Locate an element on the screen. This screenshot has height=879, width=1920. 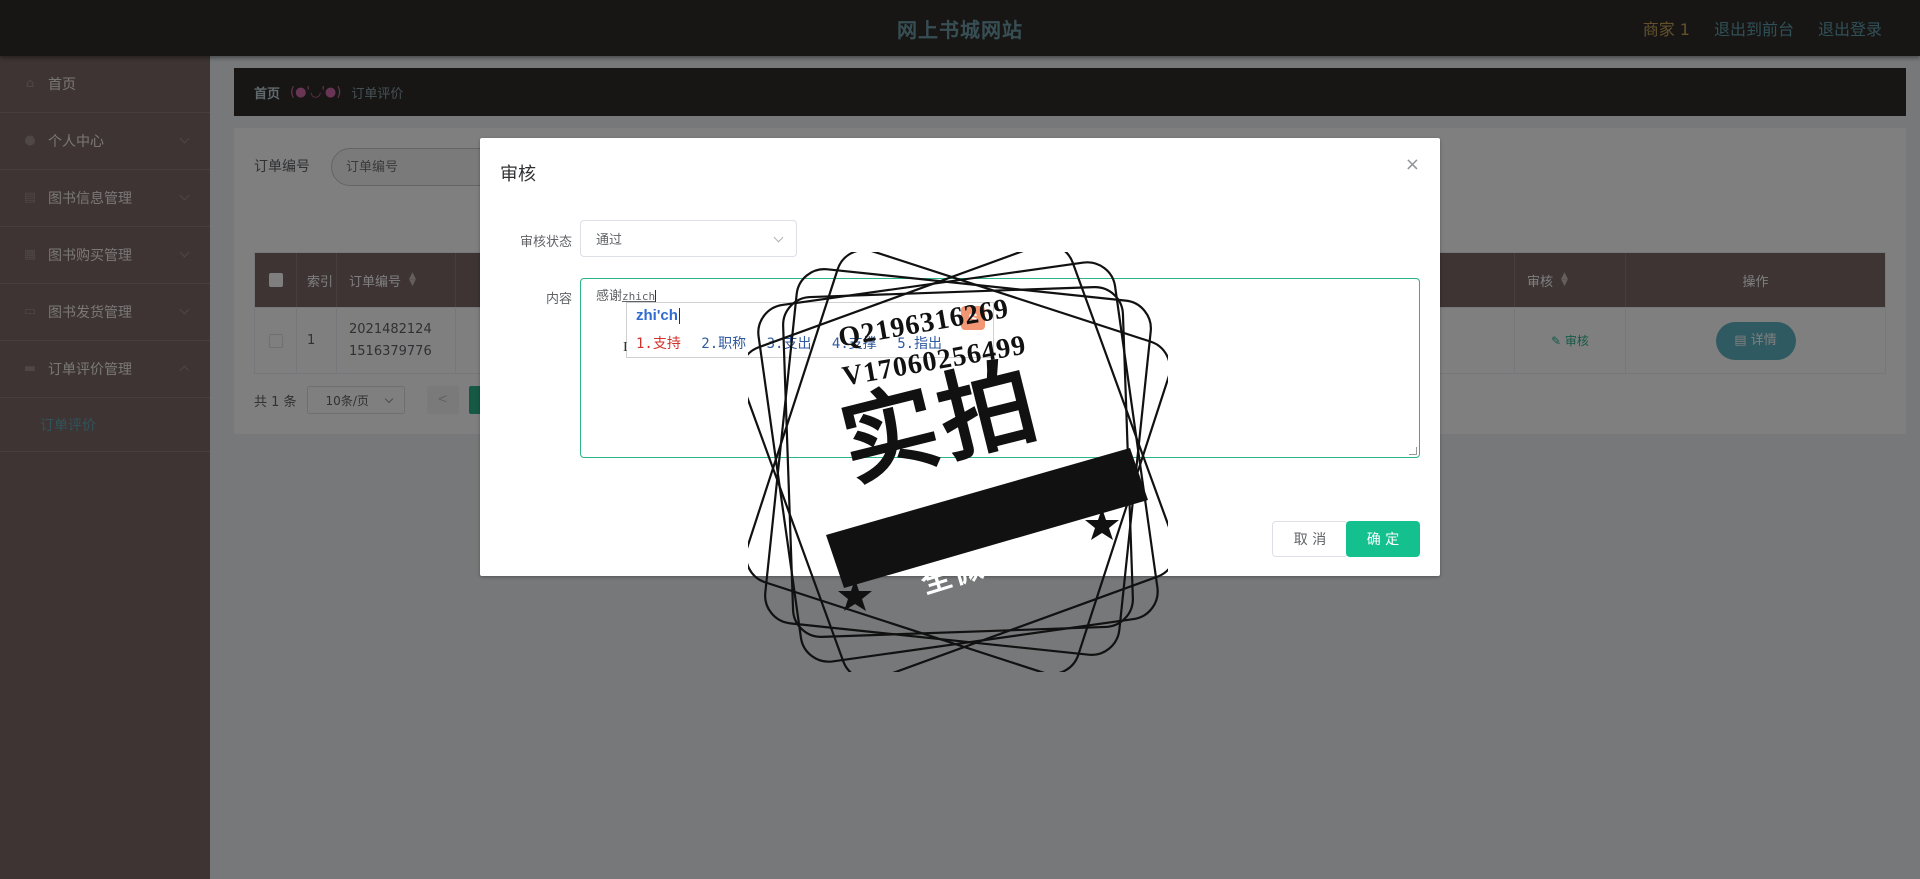
mouse-text-cursor-icon: I is located at coordinates (625, 347).